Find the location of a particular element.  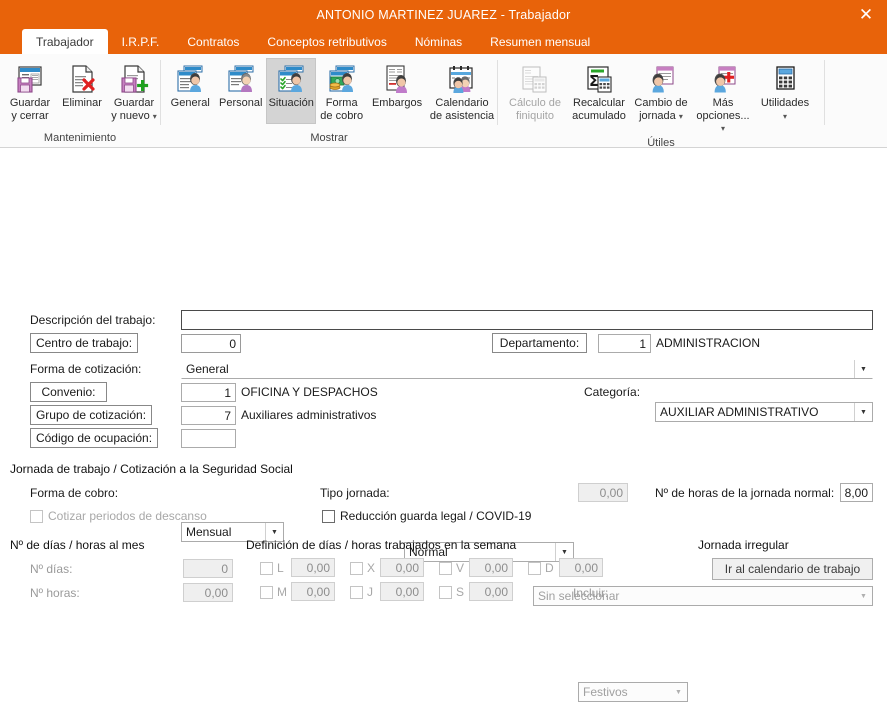

forma-cobro-label: Forma de cobro: is located at coordinates (74, 493).